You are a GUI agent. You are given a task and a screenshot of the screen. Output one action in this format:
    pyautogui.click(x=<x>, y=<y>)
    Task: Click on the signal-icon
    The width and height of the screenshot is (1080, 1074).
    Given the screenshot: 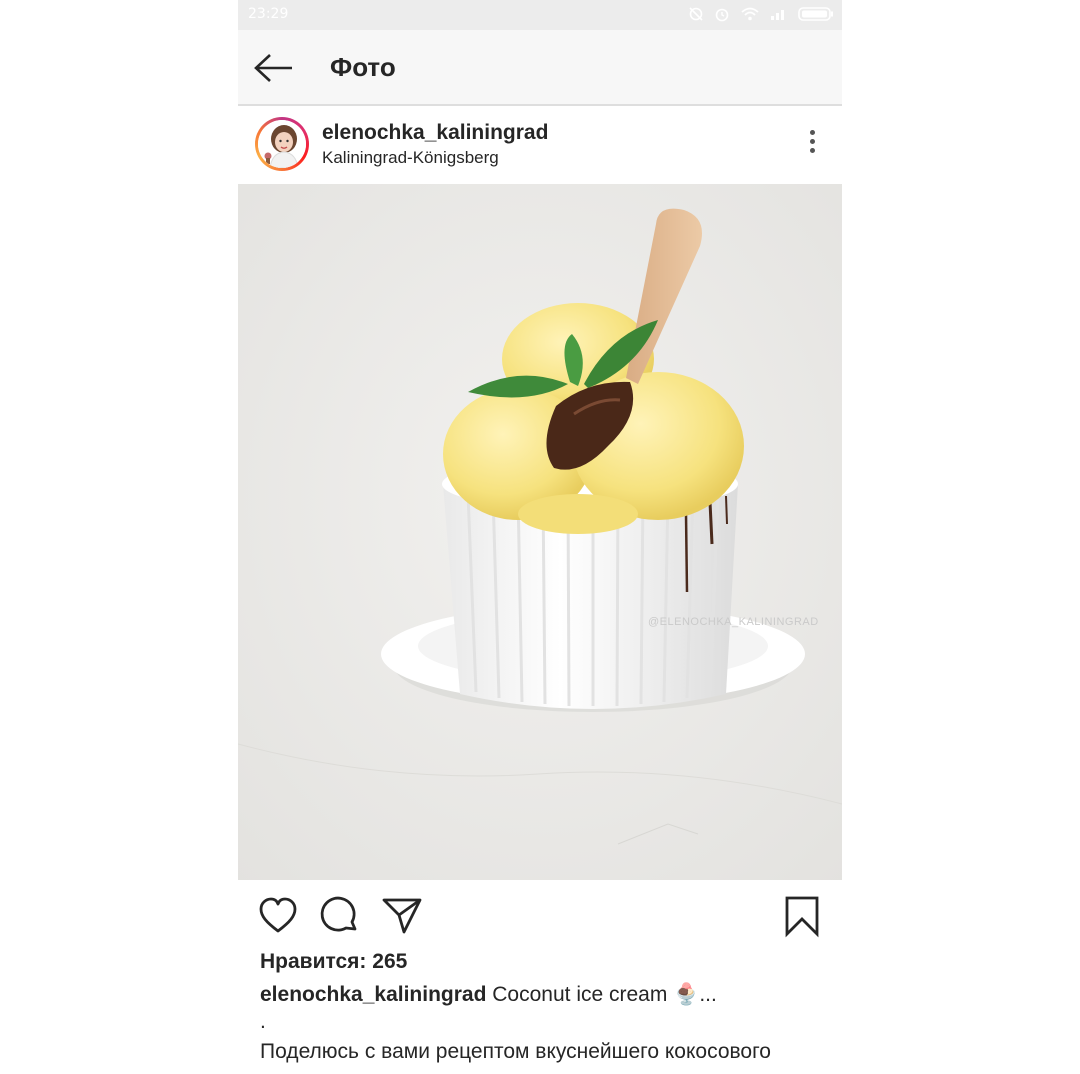 What is the action you would take?
    pyautogui.click(x=779, y=16)
    